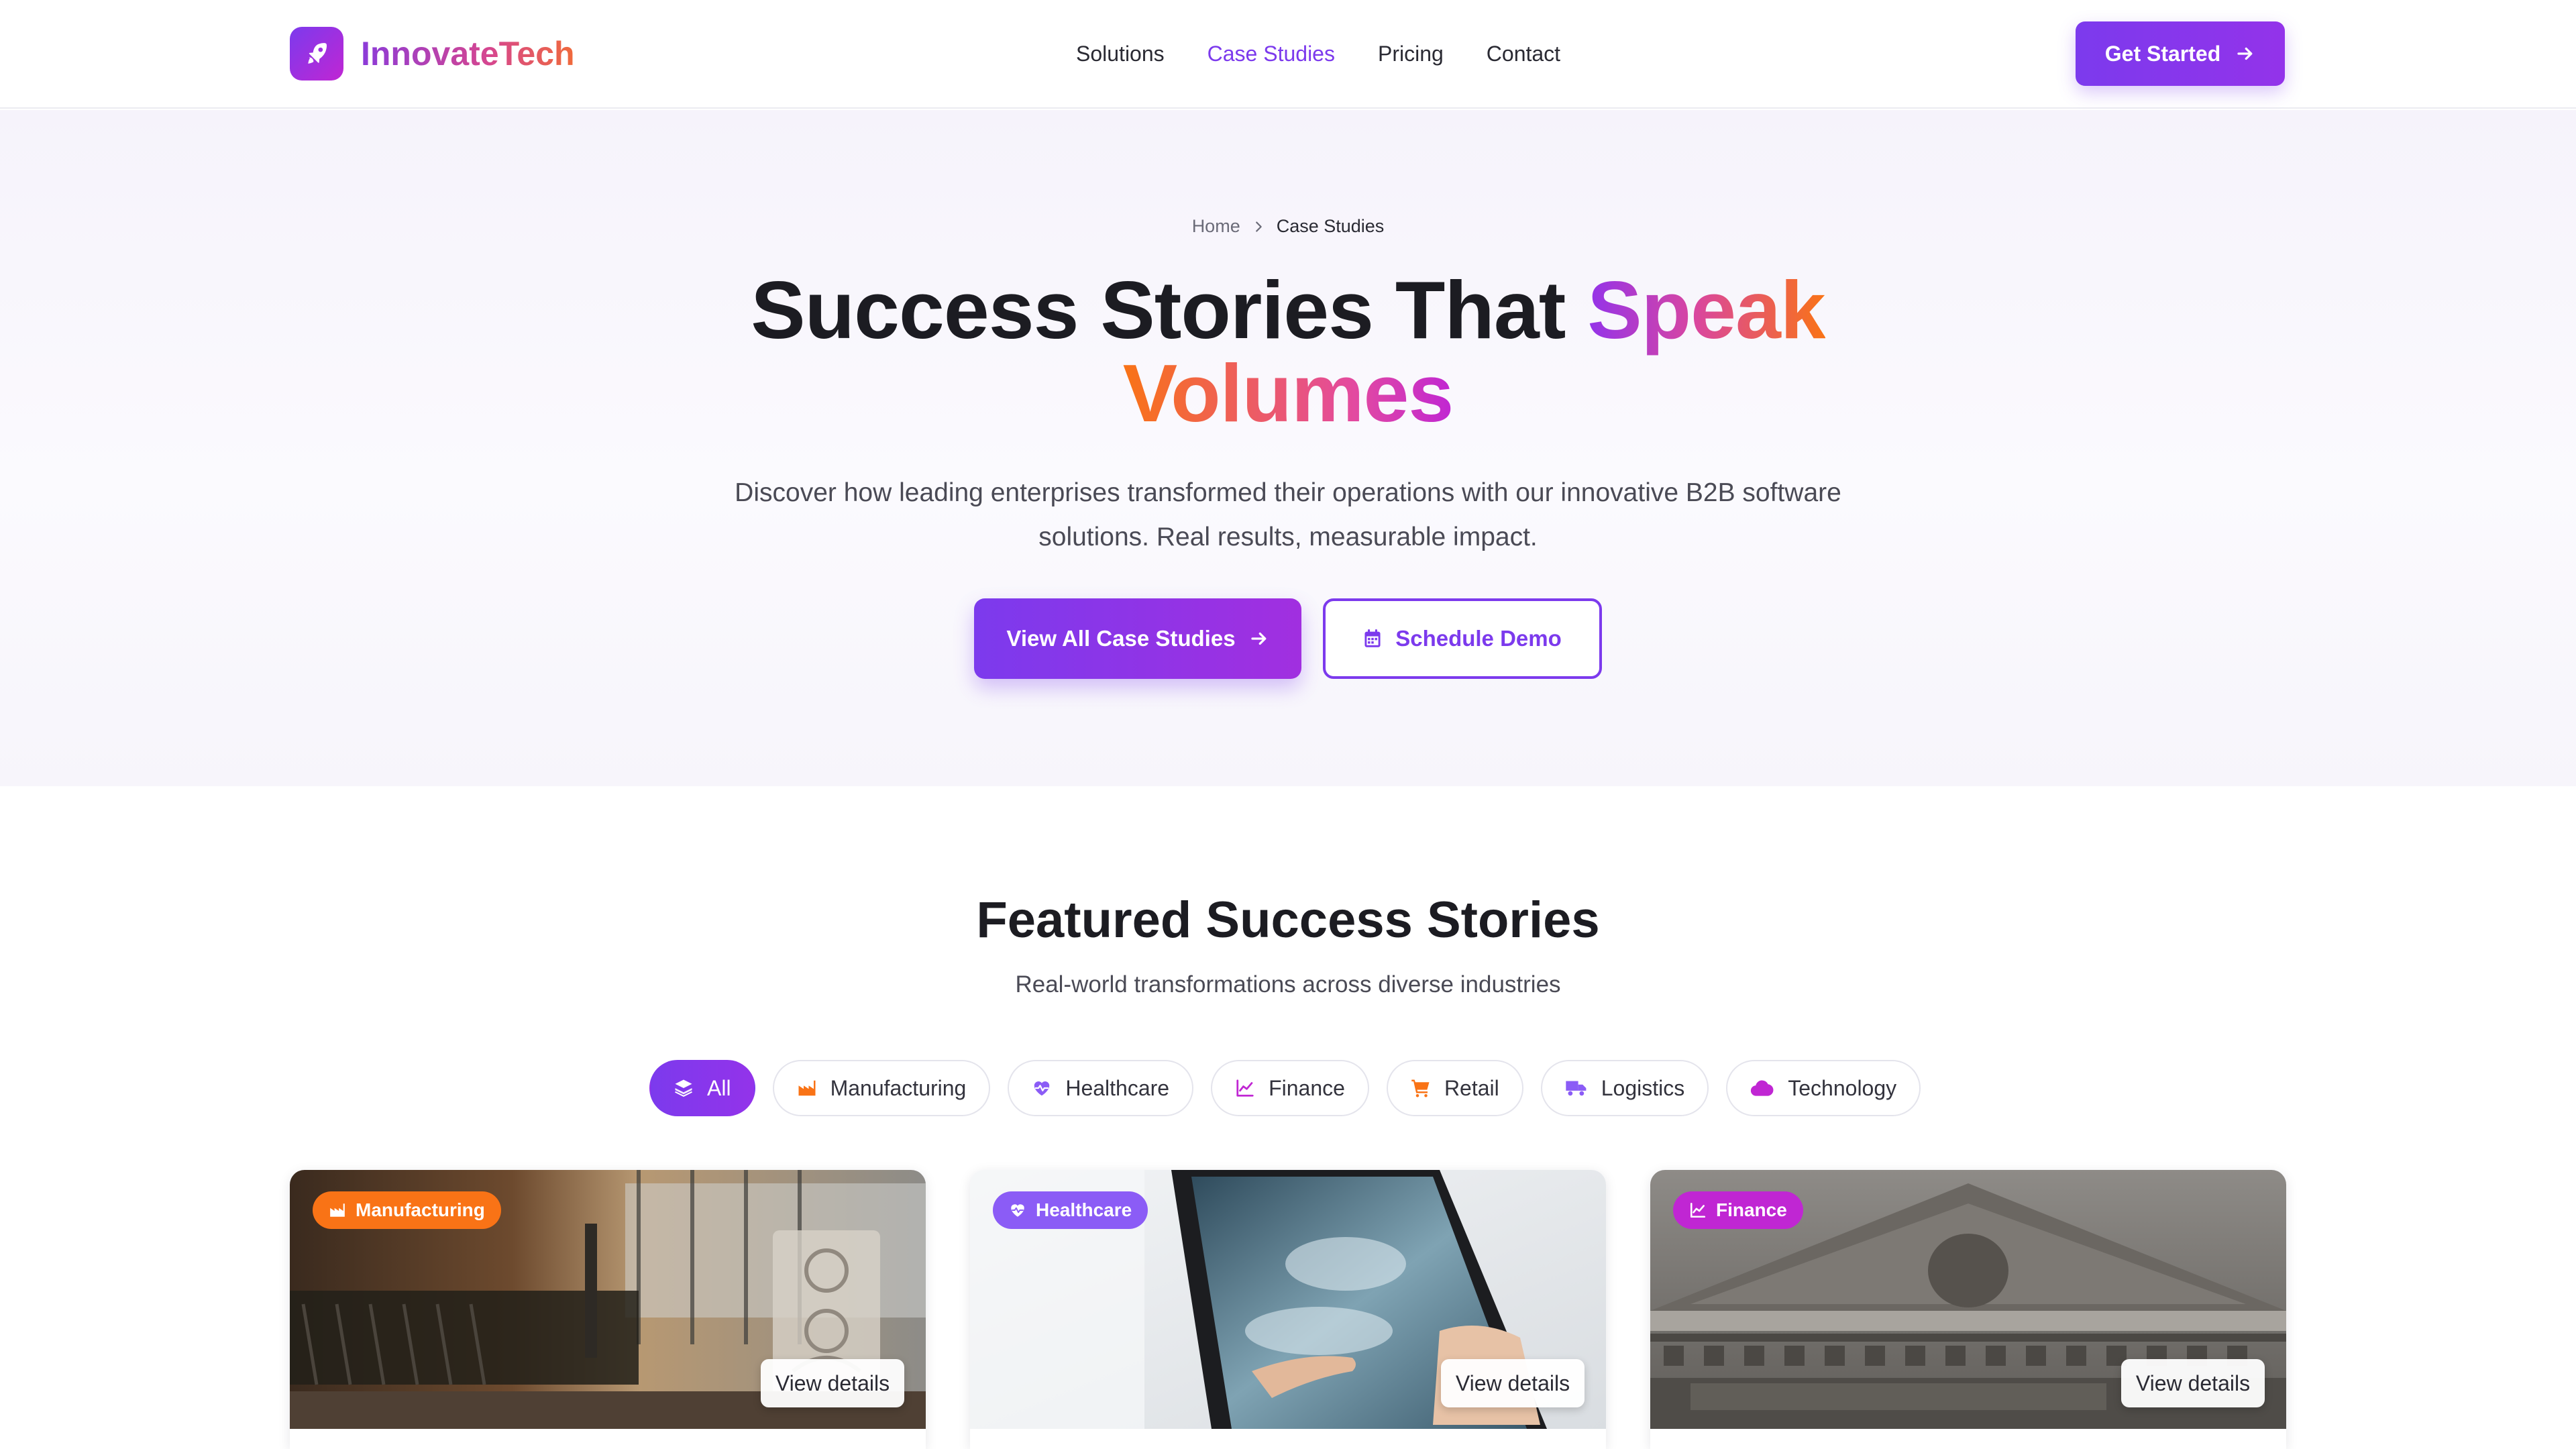  Describe the element at coordinates (316, 53) in the screenshot. I see `rocket-icon` at that location.